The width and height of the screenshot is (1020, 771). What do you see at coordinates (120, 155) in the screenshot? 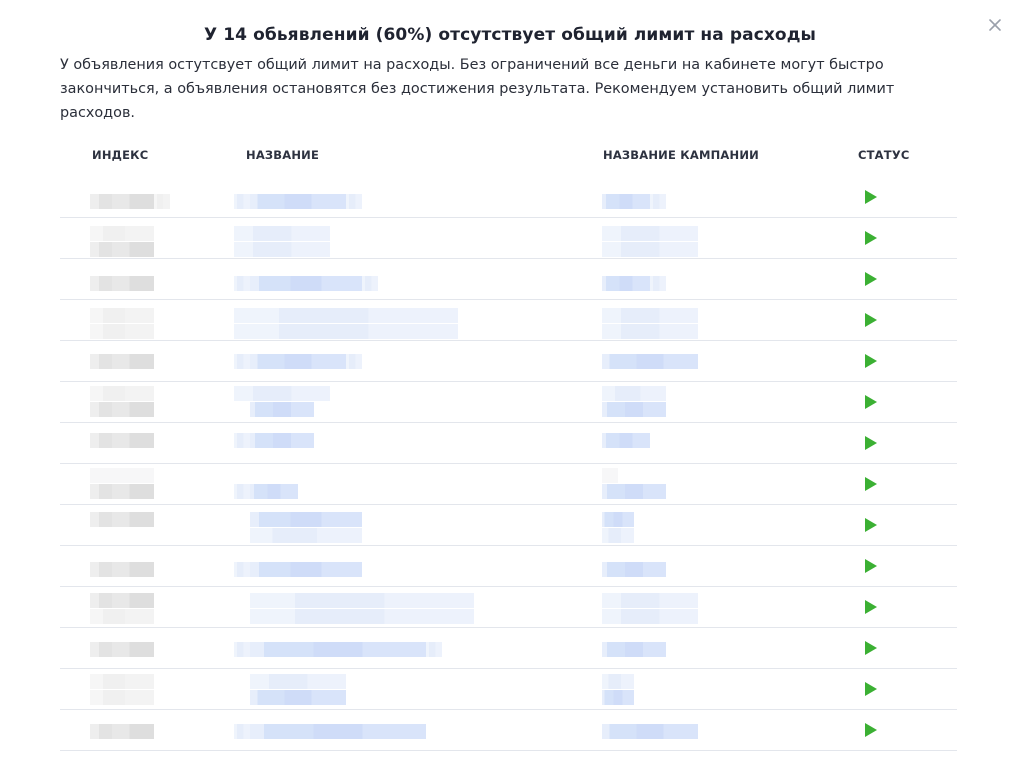
I see `column-header-index: ИНДЕКС` at bounding box center [120, 155].